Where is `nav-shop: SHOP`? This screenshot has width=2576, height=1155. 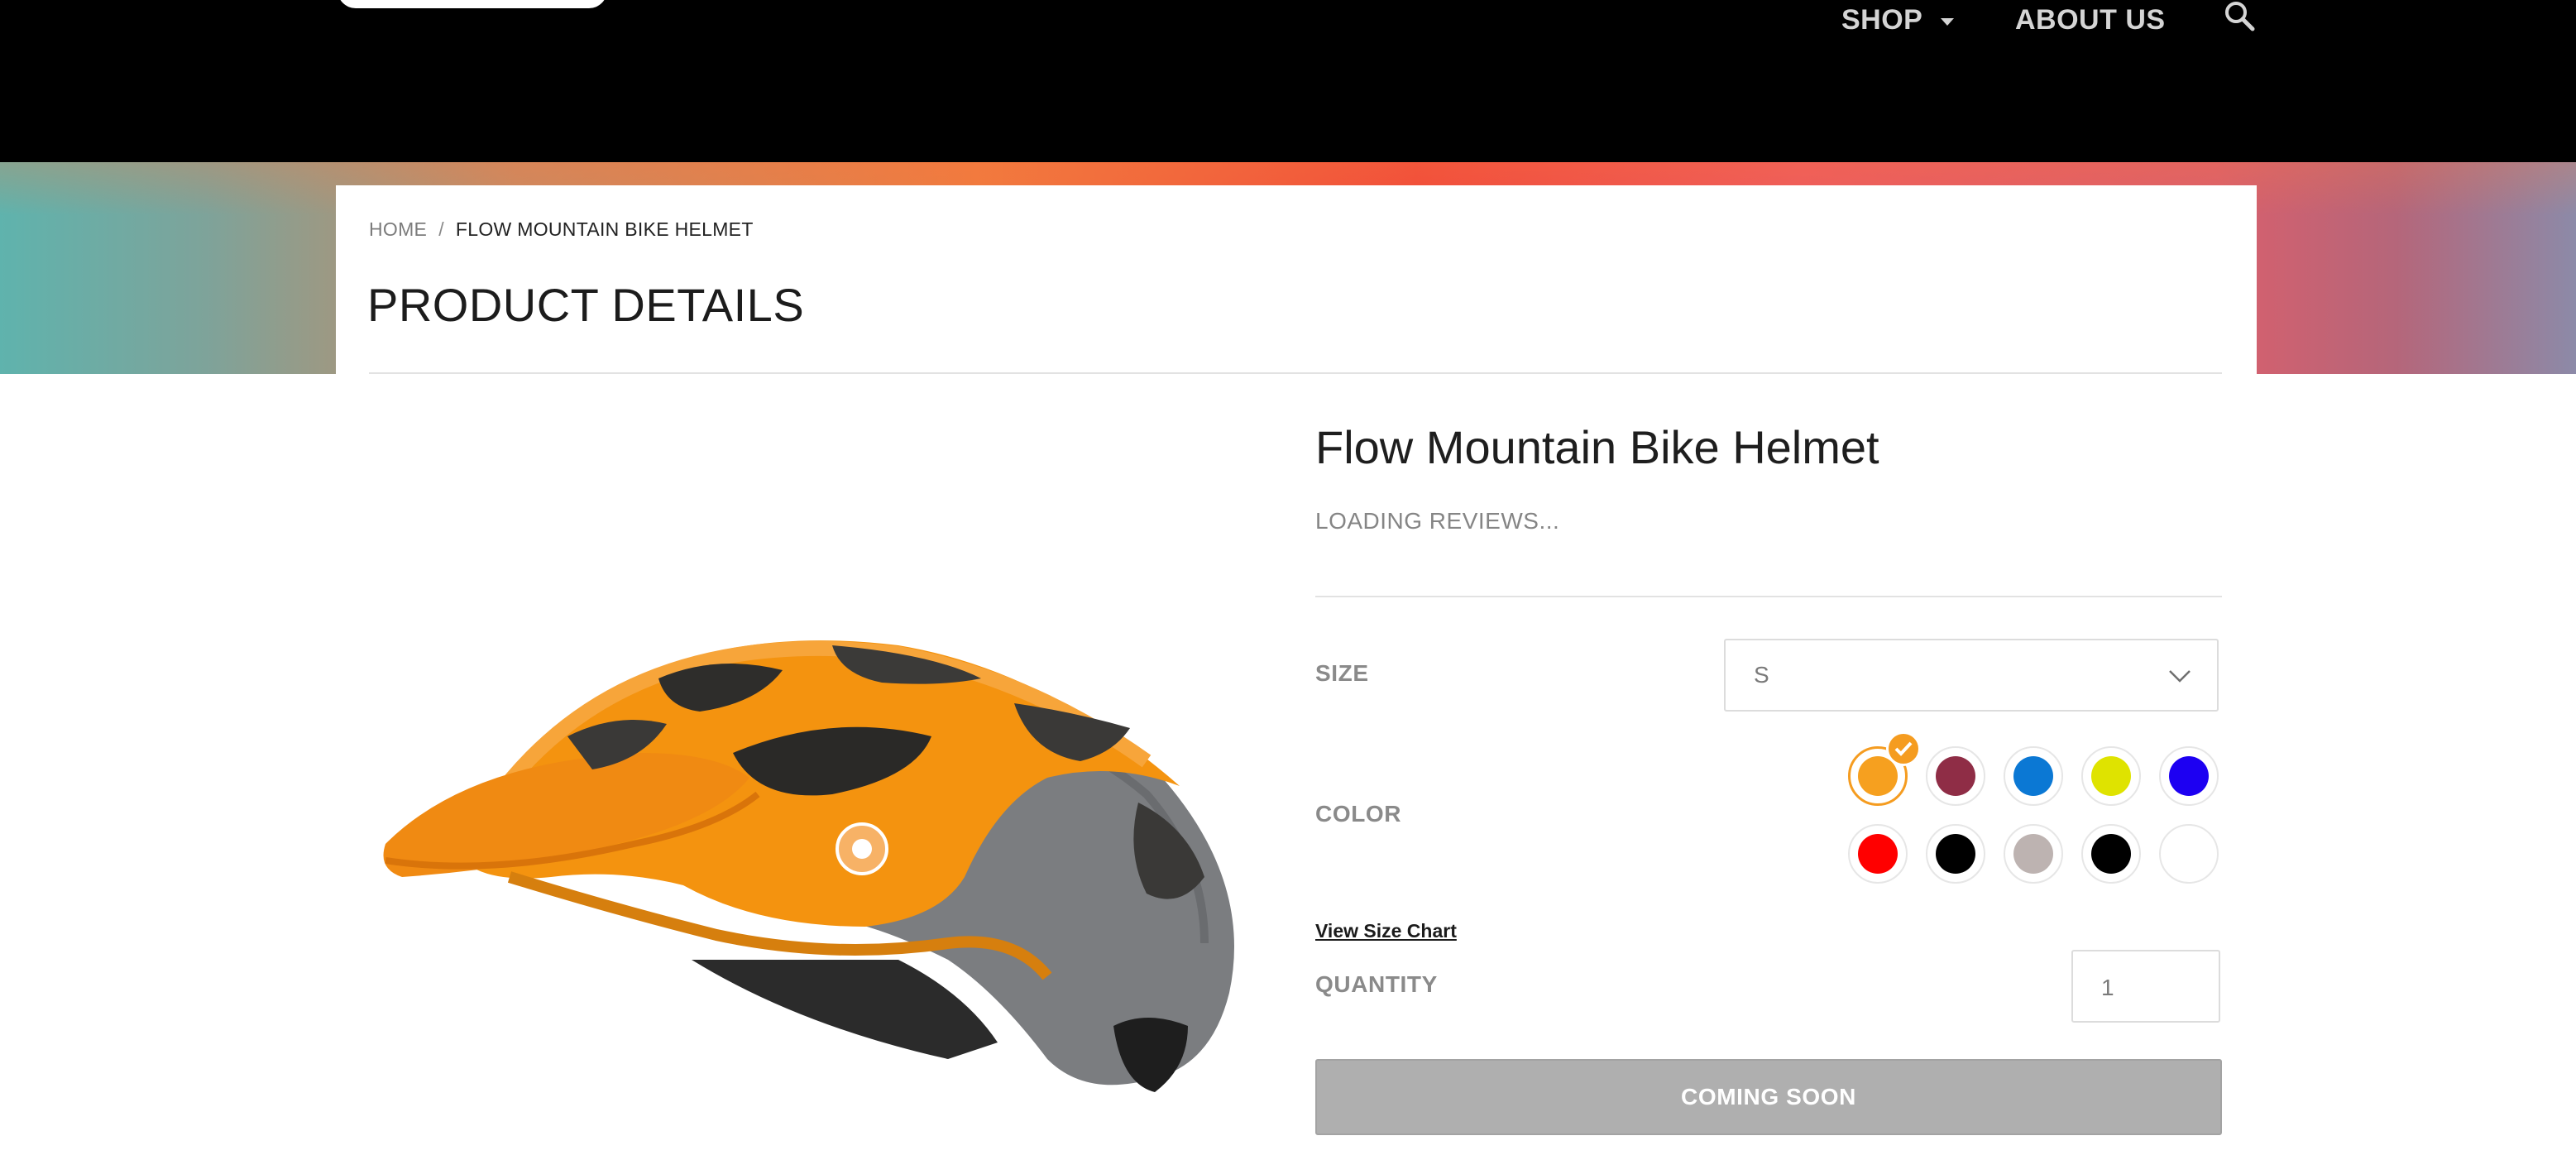 nav-shop: SHOP is located at coordinates (1898, 20).